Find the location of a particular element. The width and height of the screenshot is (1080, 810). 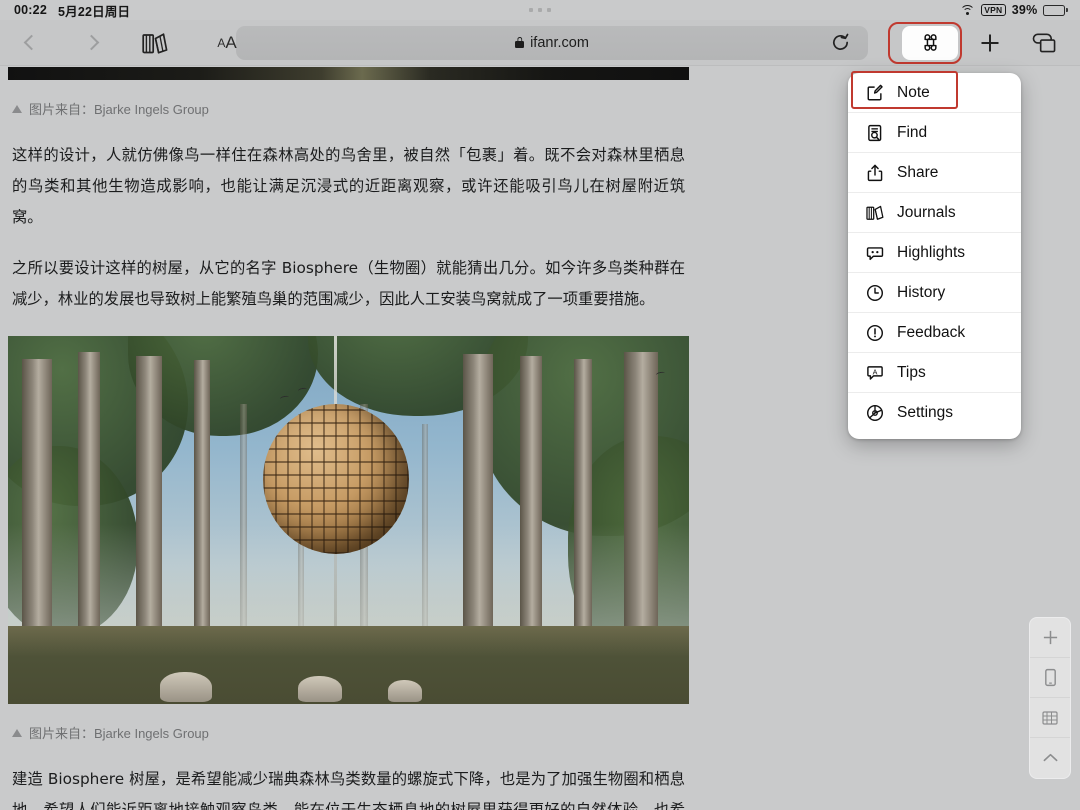

menu-item-tips: A Tips is located at coordinates (934, 373).